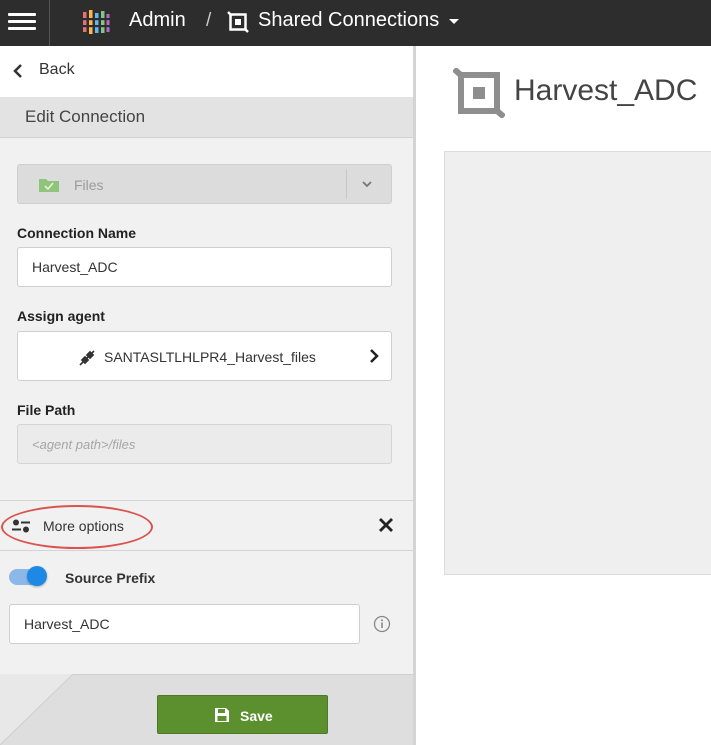 Image resolution: width=711 pixels, height=745 pixels. What do you see at coordinates (386, 525) in the screenshot?
I see `close-icon` at bounding box center [386, 525].